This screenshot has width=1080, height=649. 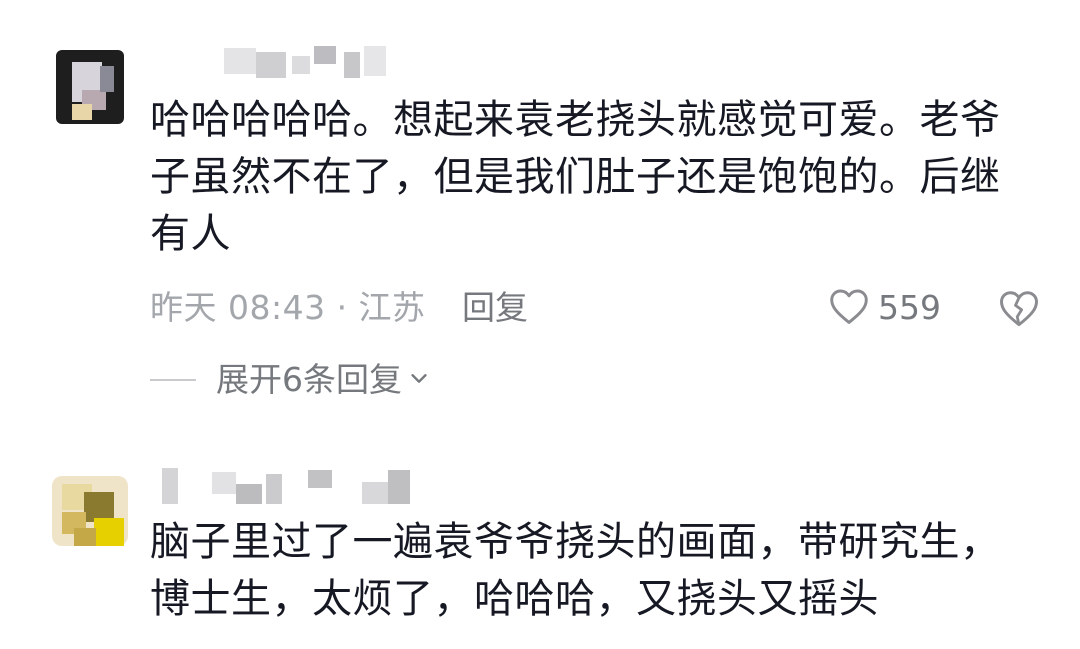 What do you see at coordinates (849, 308) in the screenshot?
I see `heart-outline-icon` at bounding box center [849, 308].